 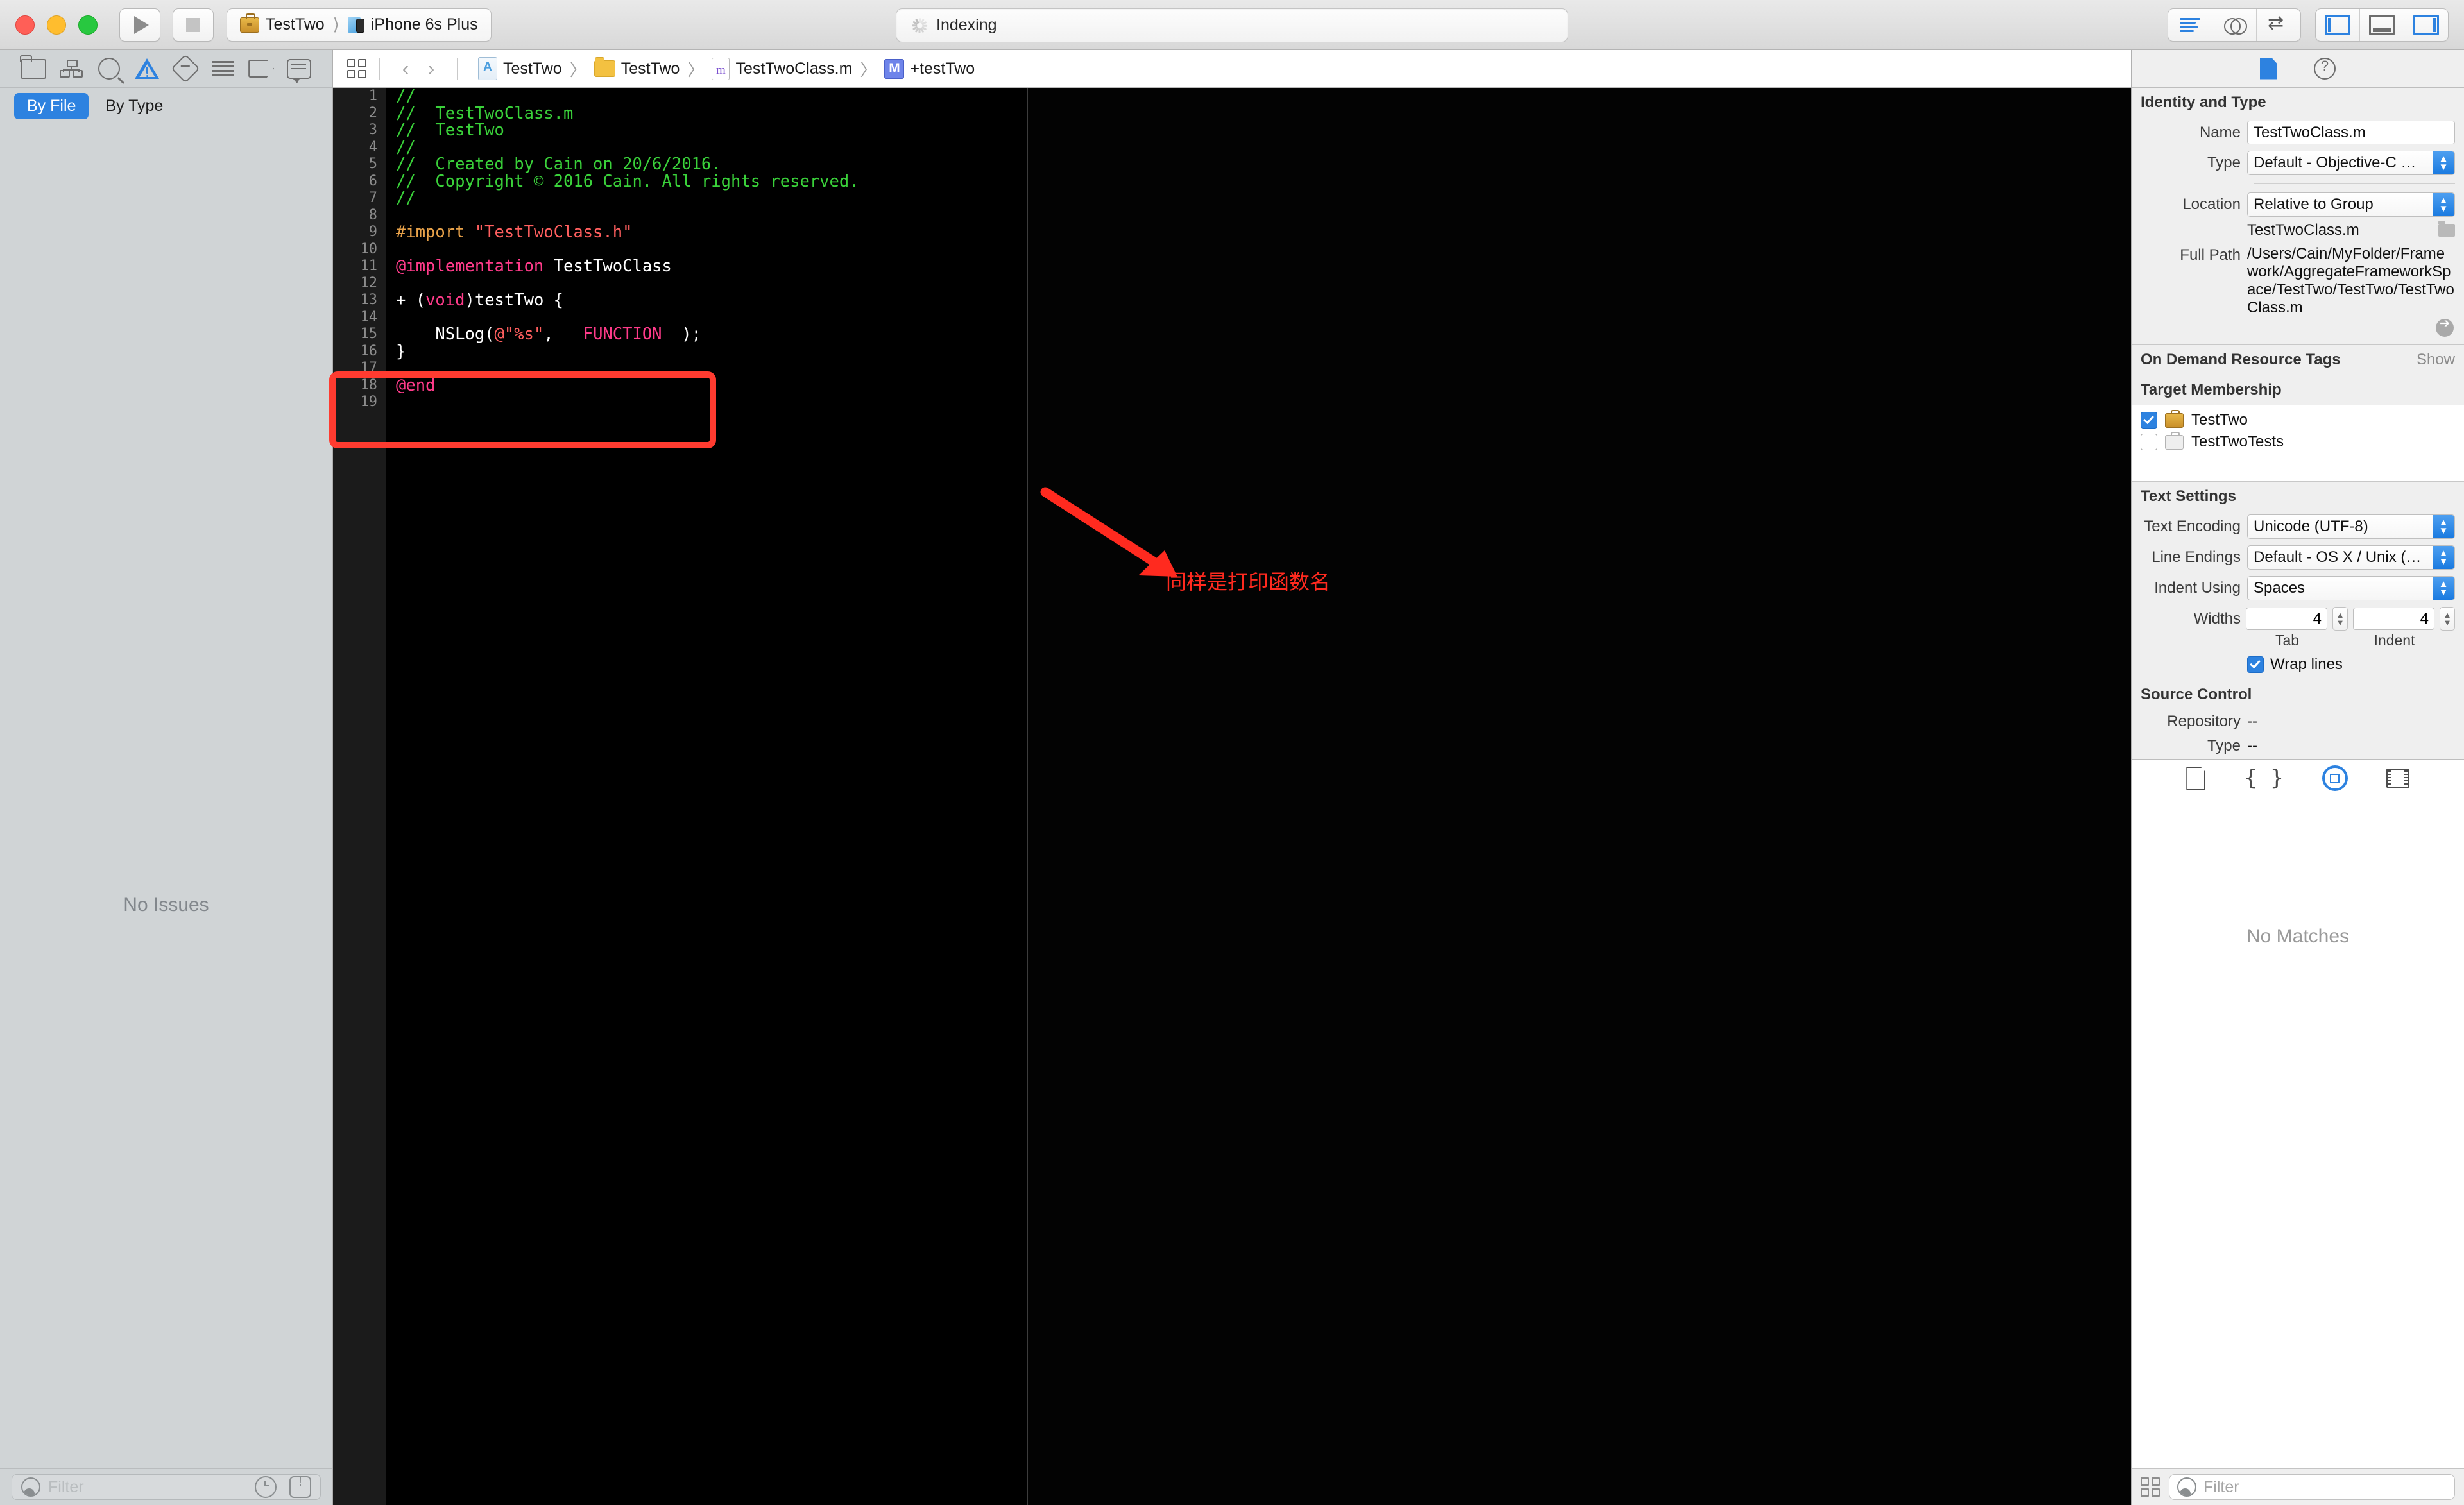 What do you see at coordinates (25, 25) in the screenshot?
I see `close-window-button` at bounding box center [25, 25].